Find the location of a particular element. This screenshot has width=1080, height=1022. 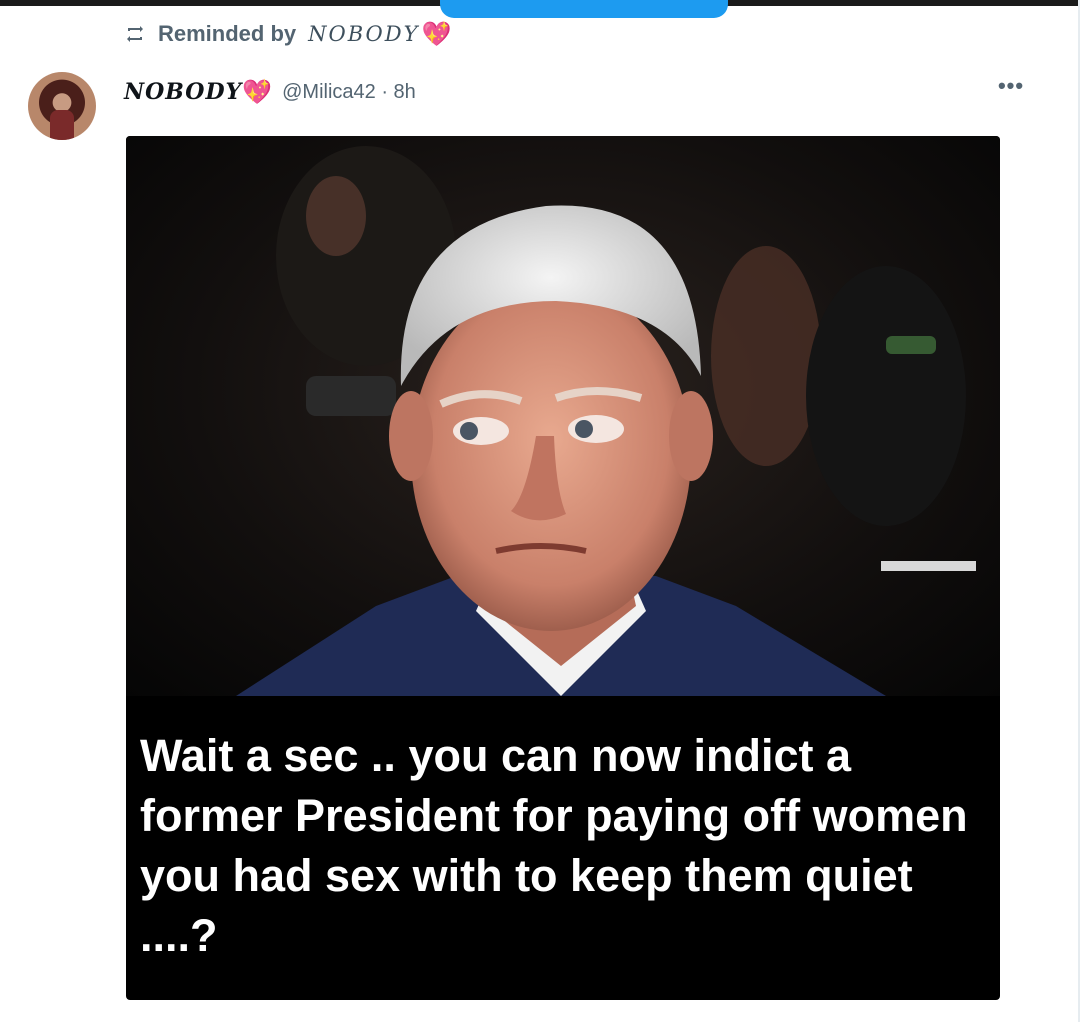

reminded-by-row: Reminded by NOBODY 💖 is located at coordinates (287, 34).